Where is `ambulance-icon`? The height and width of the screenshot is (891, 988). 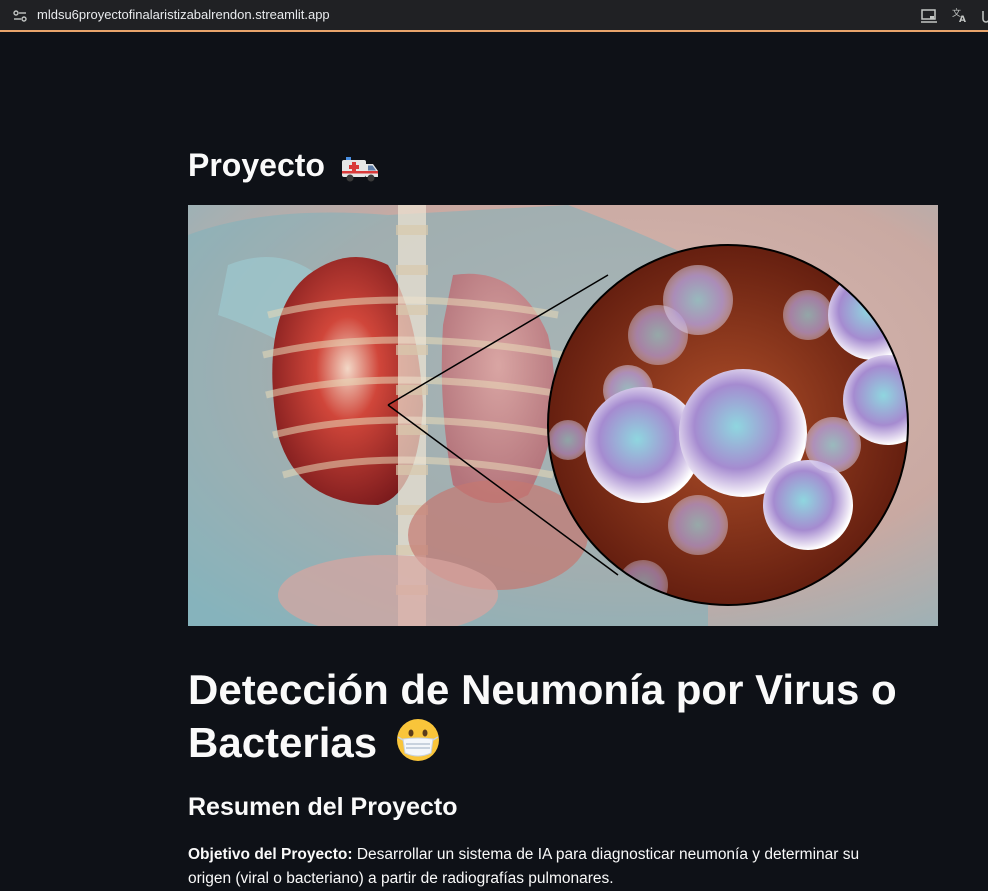 ambulance-icon is located at coordinates (359, 169).